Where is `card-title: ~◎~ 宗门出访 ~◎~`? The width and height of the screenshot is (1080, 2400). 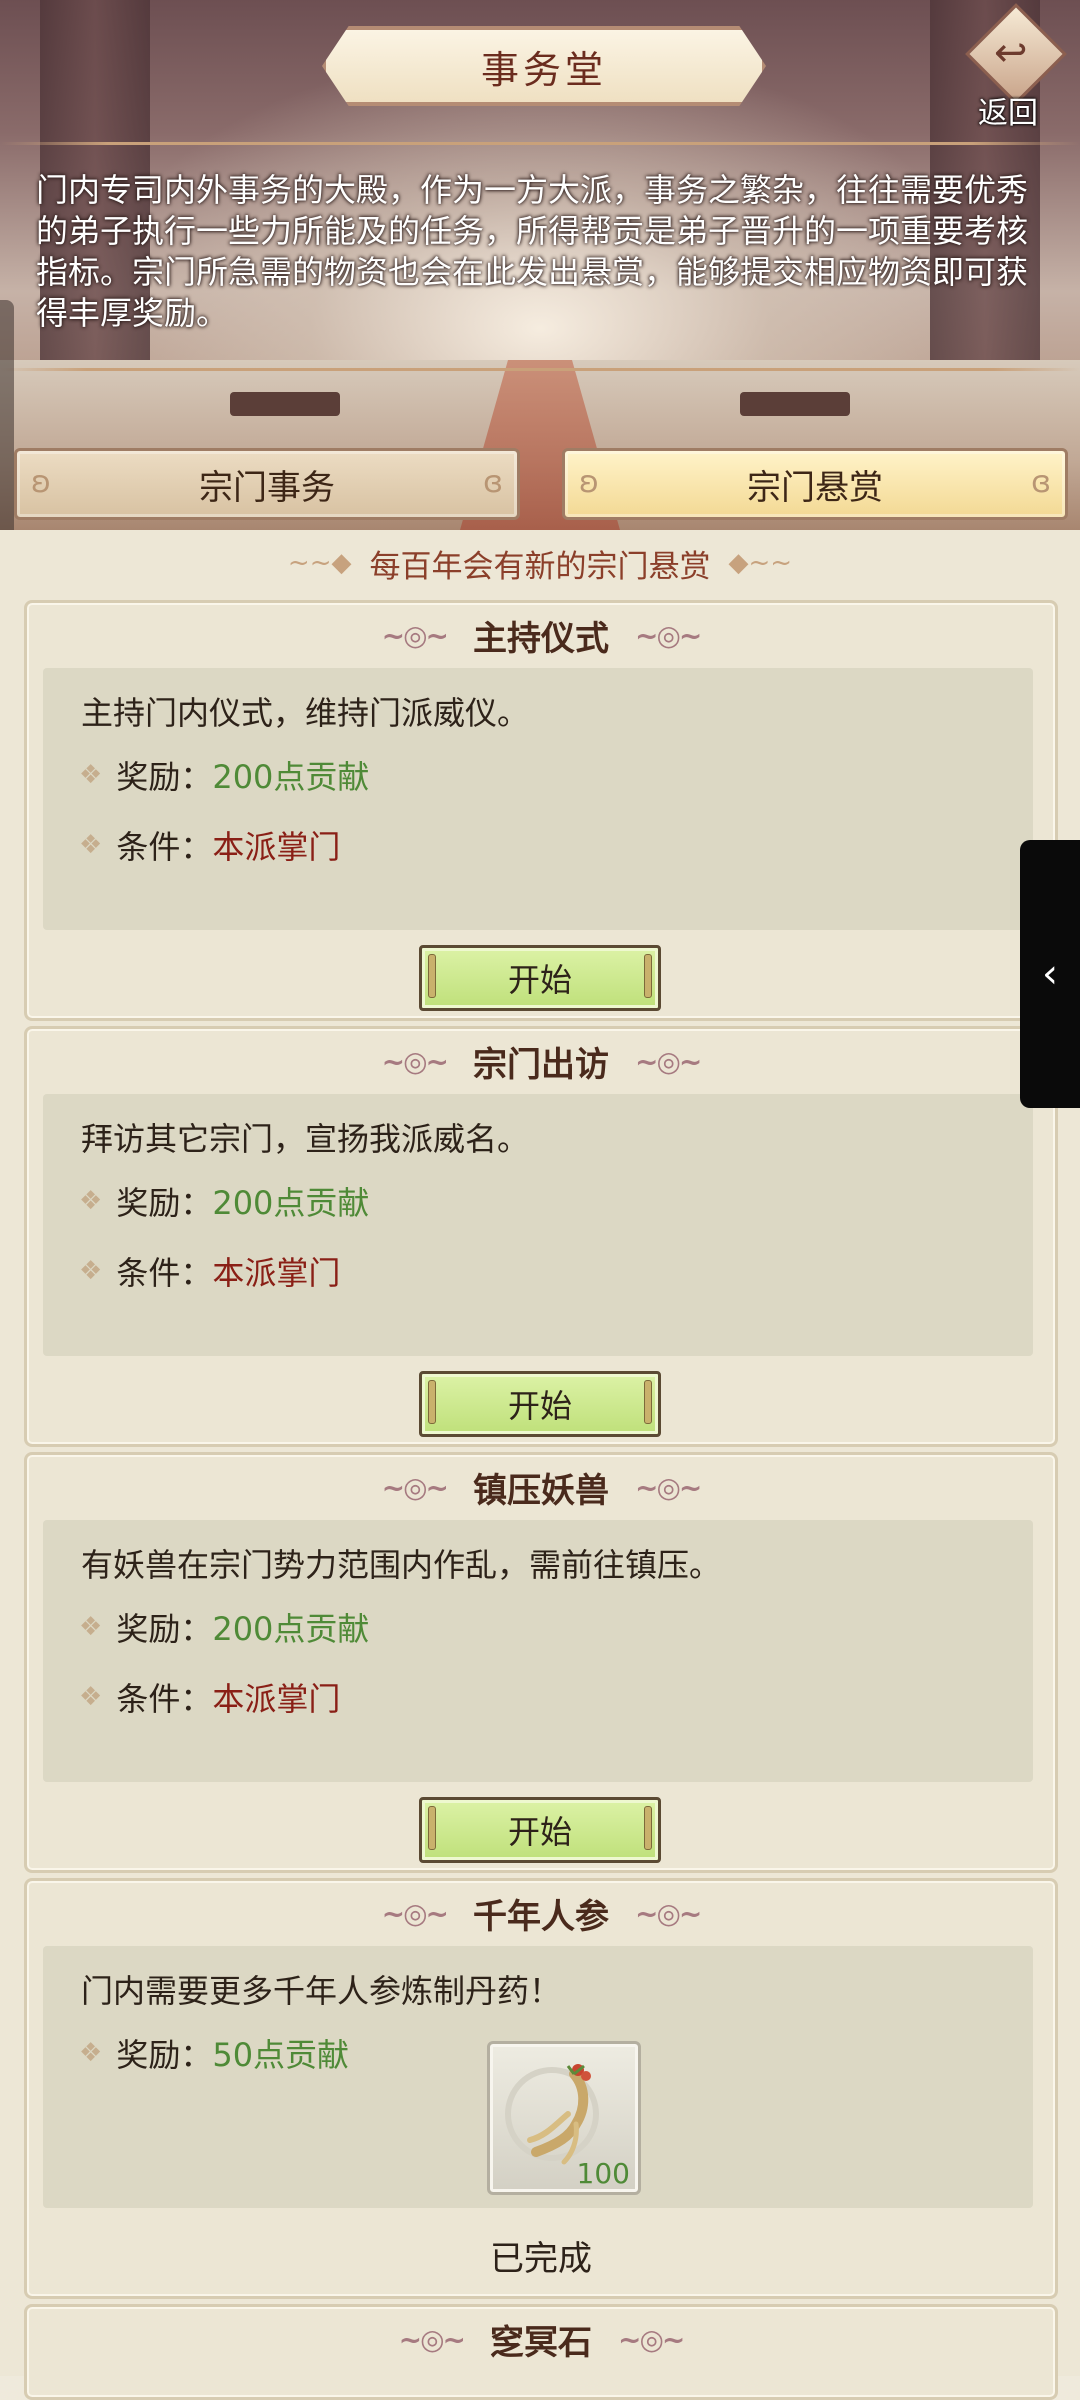 card-title: ~◎~ 宗门出访 ~◎~ is located at coordinates (541, 1061).